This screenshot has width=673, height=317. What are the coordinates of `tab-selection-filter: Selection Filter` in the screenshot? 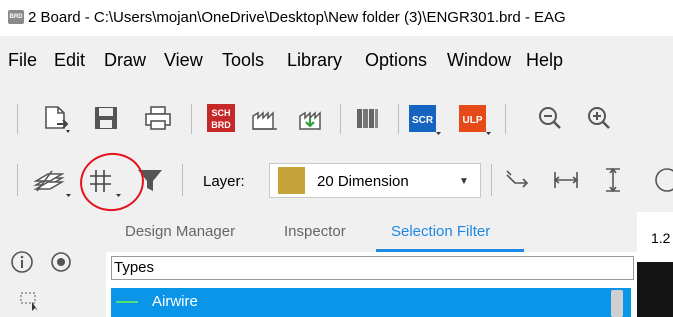 It's located at (440, 231).